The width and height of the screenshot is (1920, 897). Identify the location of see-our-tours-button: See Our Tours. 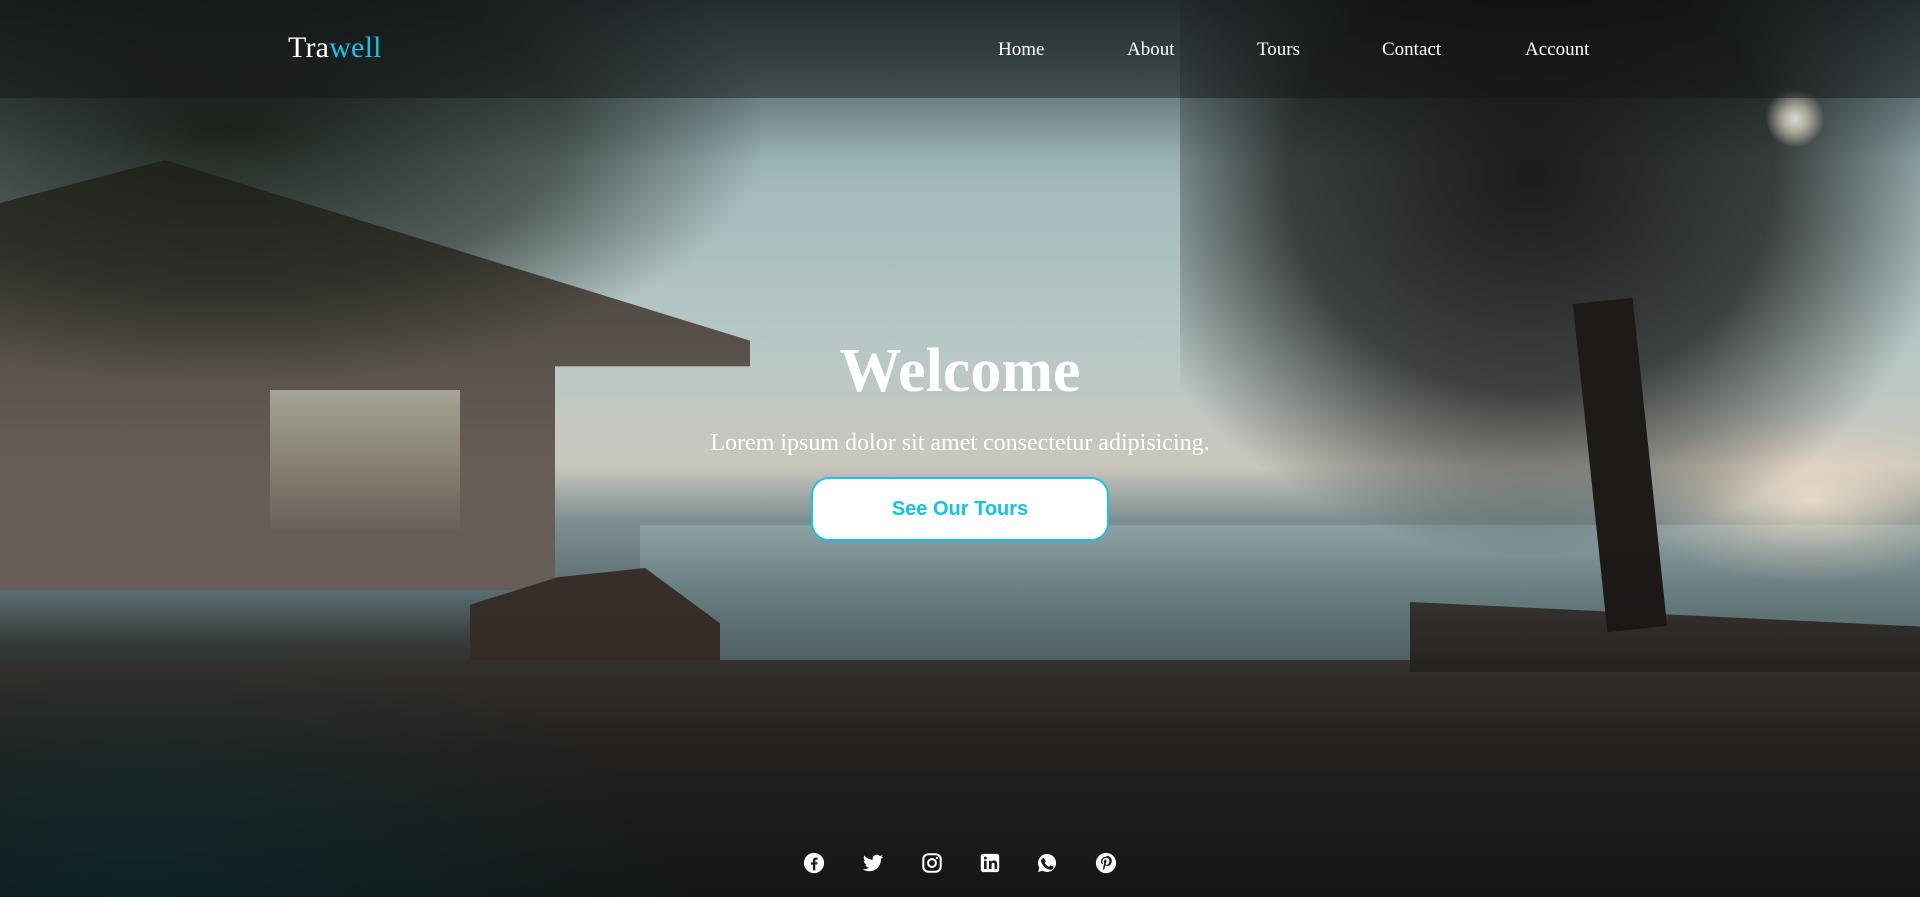
(960, 509).